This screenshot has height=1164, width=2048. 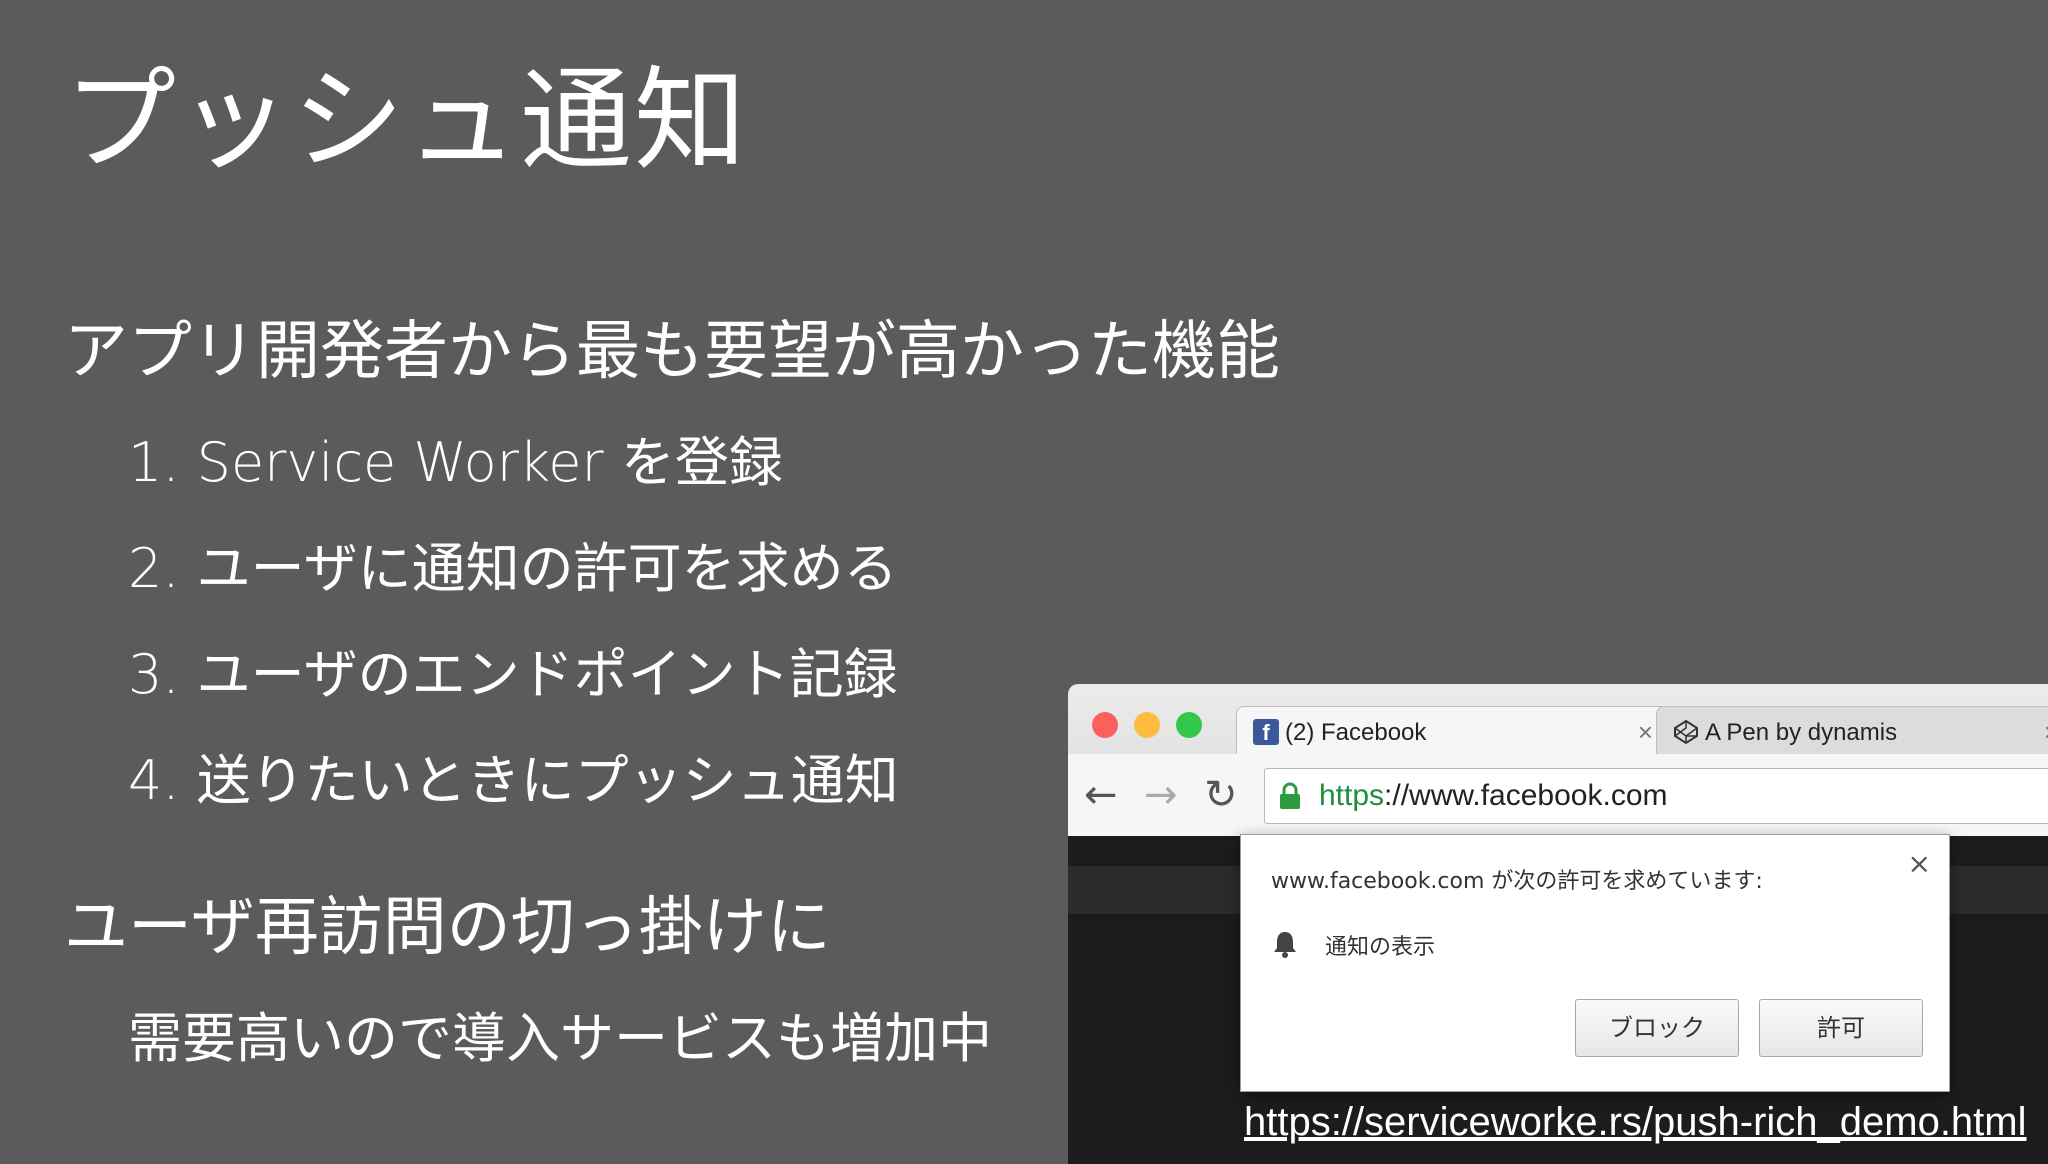 I want to click on url-text: https://www.facebook.com, so click(x=1493, y=795).